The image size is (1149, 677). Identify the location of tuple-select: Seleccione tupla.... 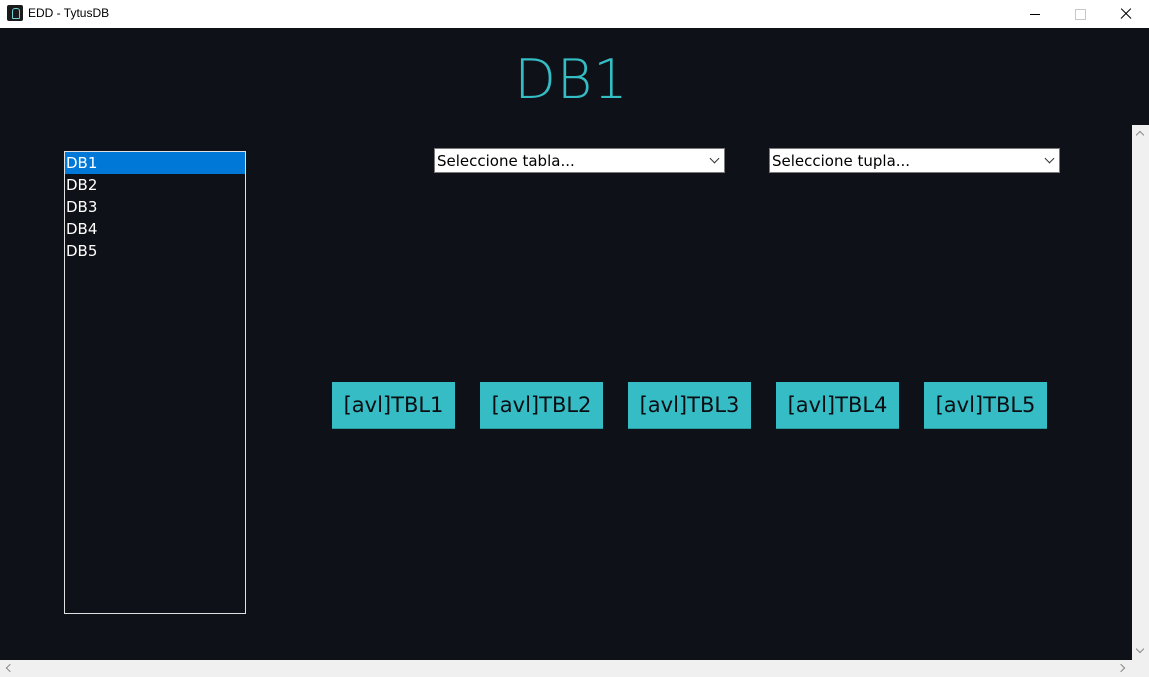
(914, 160).